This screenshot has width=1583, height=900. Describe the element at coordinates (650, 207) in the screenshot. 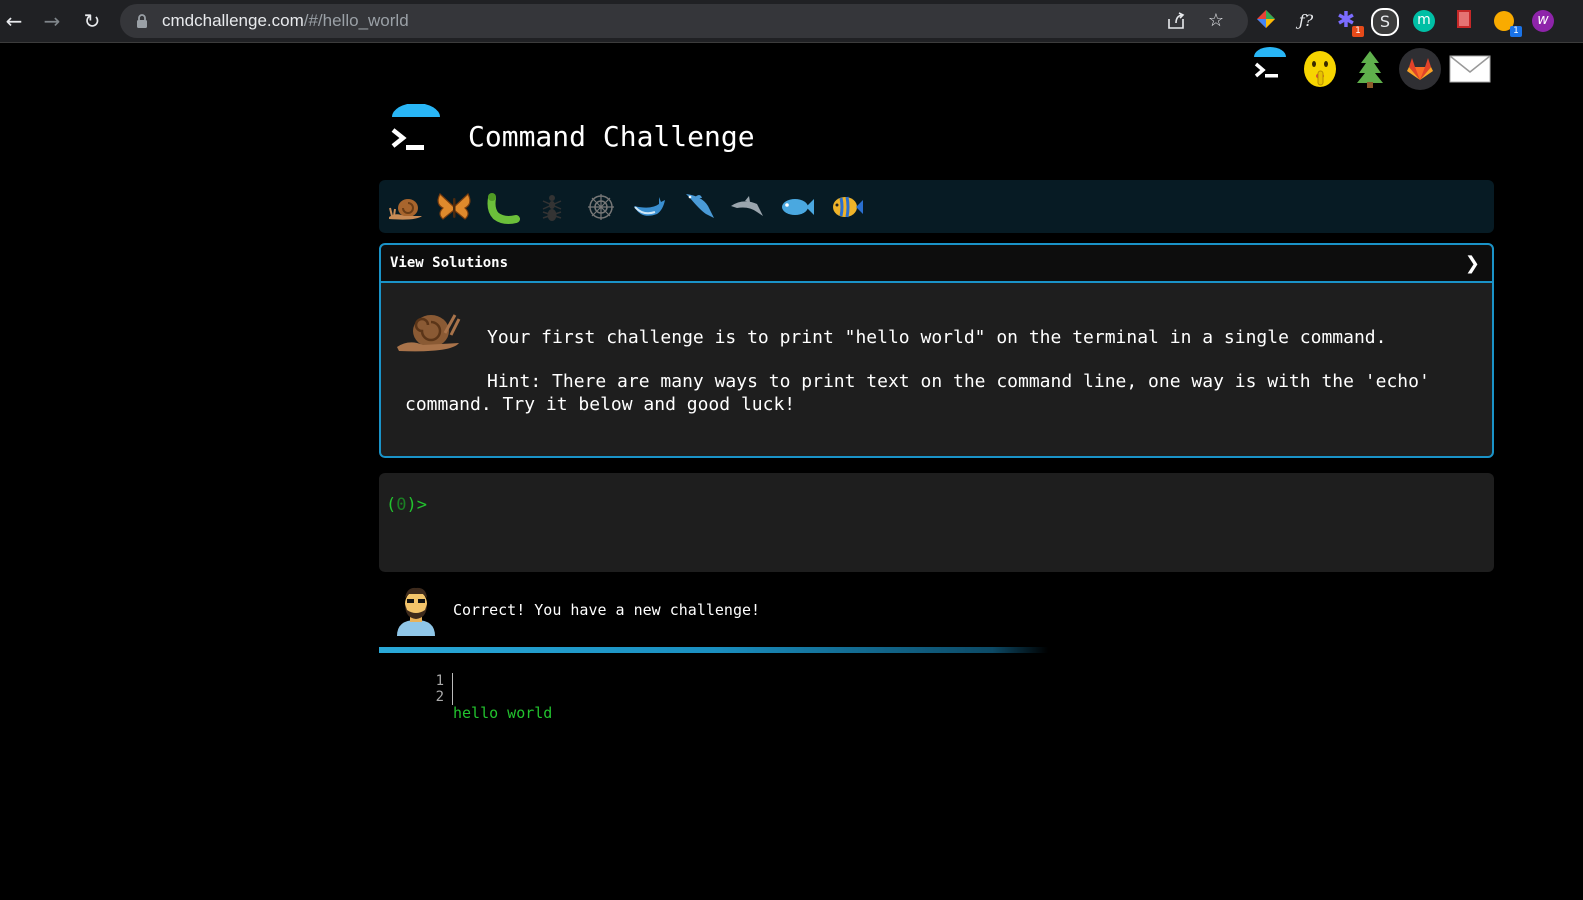

I see `whale-icon` at that location.